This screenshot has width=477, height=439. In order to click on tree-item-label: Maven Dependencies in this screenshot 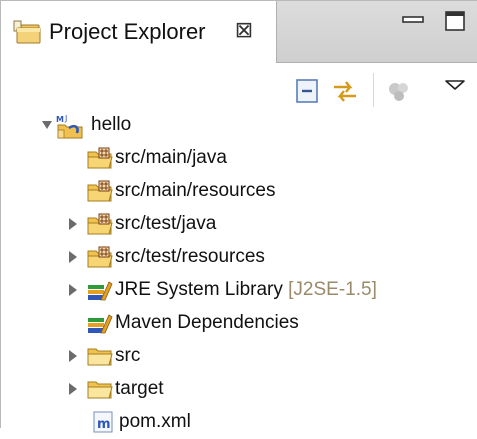, I will do `click(207, 322)`.